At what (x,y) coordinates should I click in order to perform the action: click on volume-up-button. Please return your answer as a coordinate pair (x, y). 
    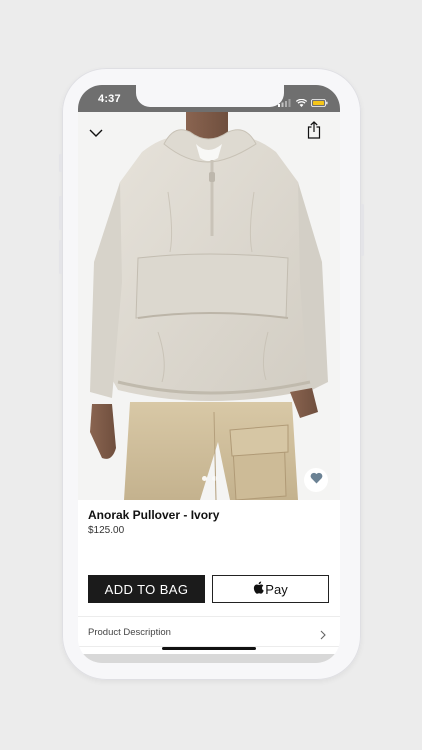
    Looking at the image, I should click on (60, 213).